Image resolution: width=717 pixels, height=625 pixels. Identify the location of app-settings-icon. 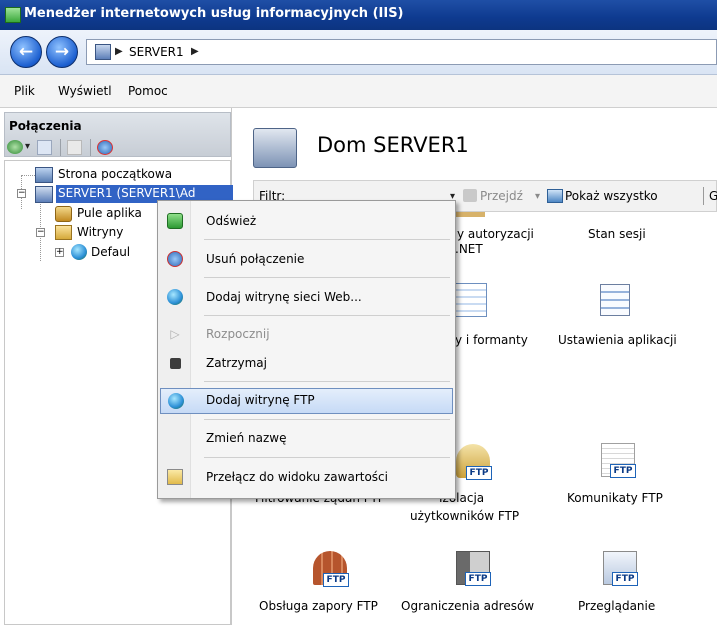
(615, 300).